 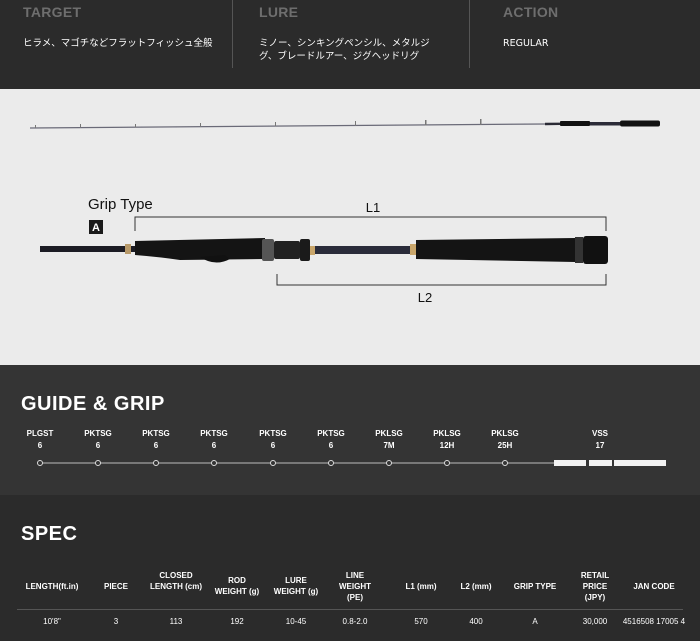 I want to click on target-column: TARGET ヒラメ、マゴチなどフラットフィッシュ全般, so click(x=116, y=44).